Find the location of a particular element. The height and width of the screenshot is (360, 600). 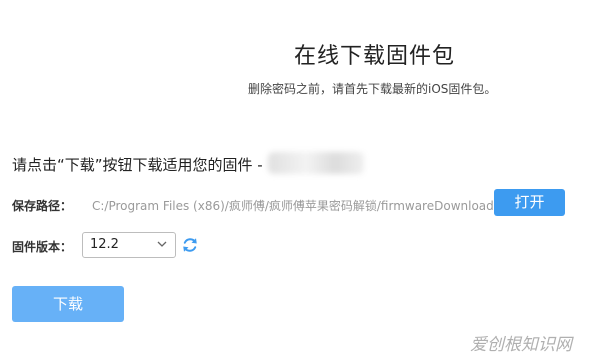

save-path-label: 保存路径： is located at coordinates (42, 206).